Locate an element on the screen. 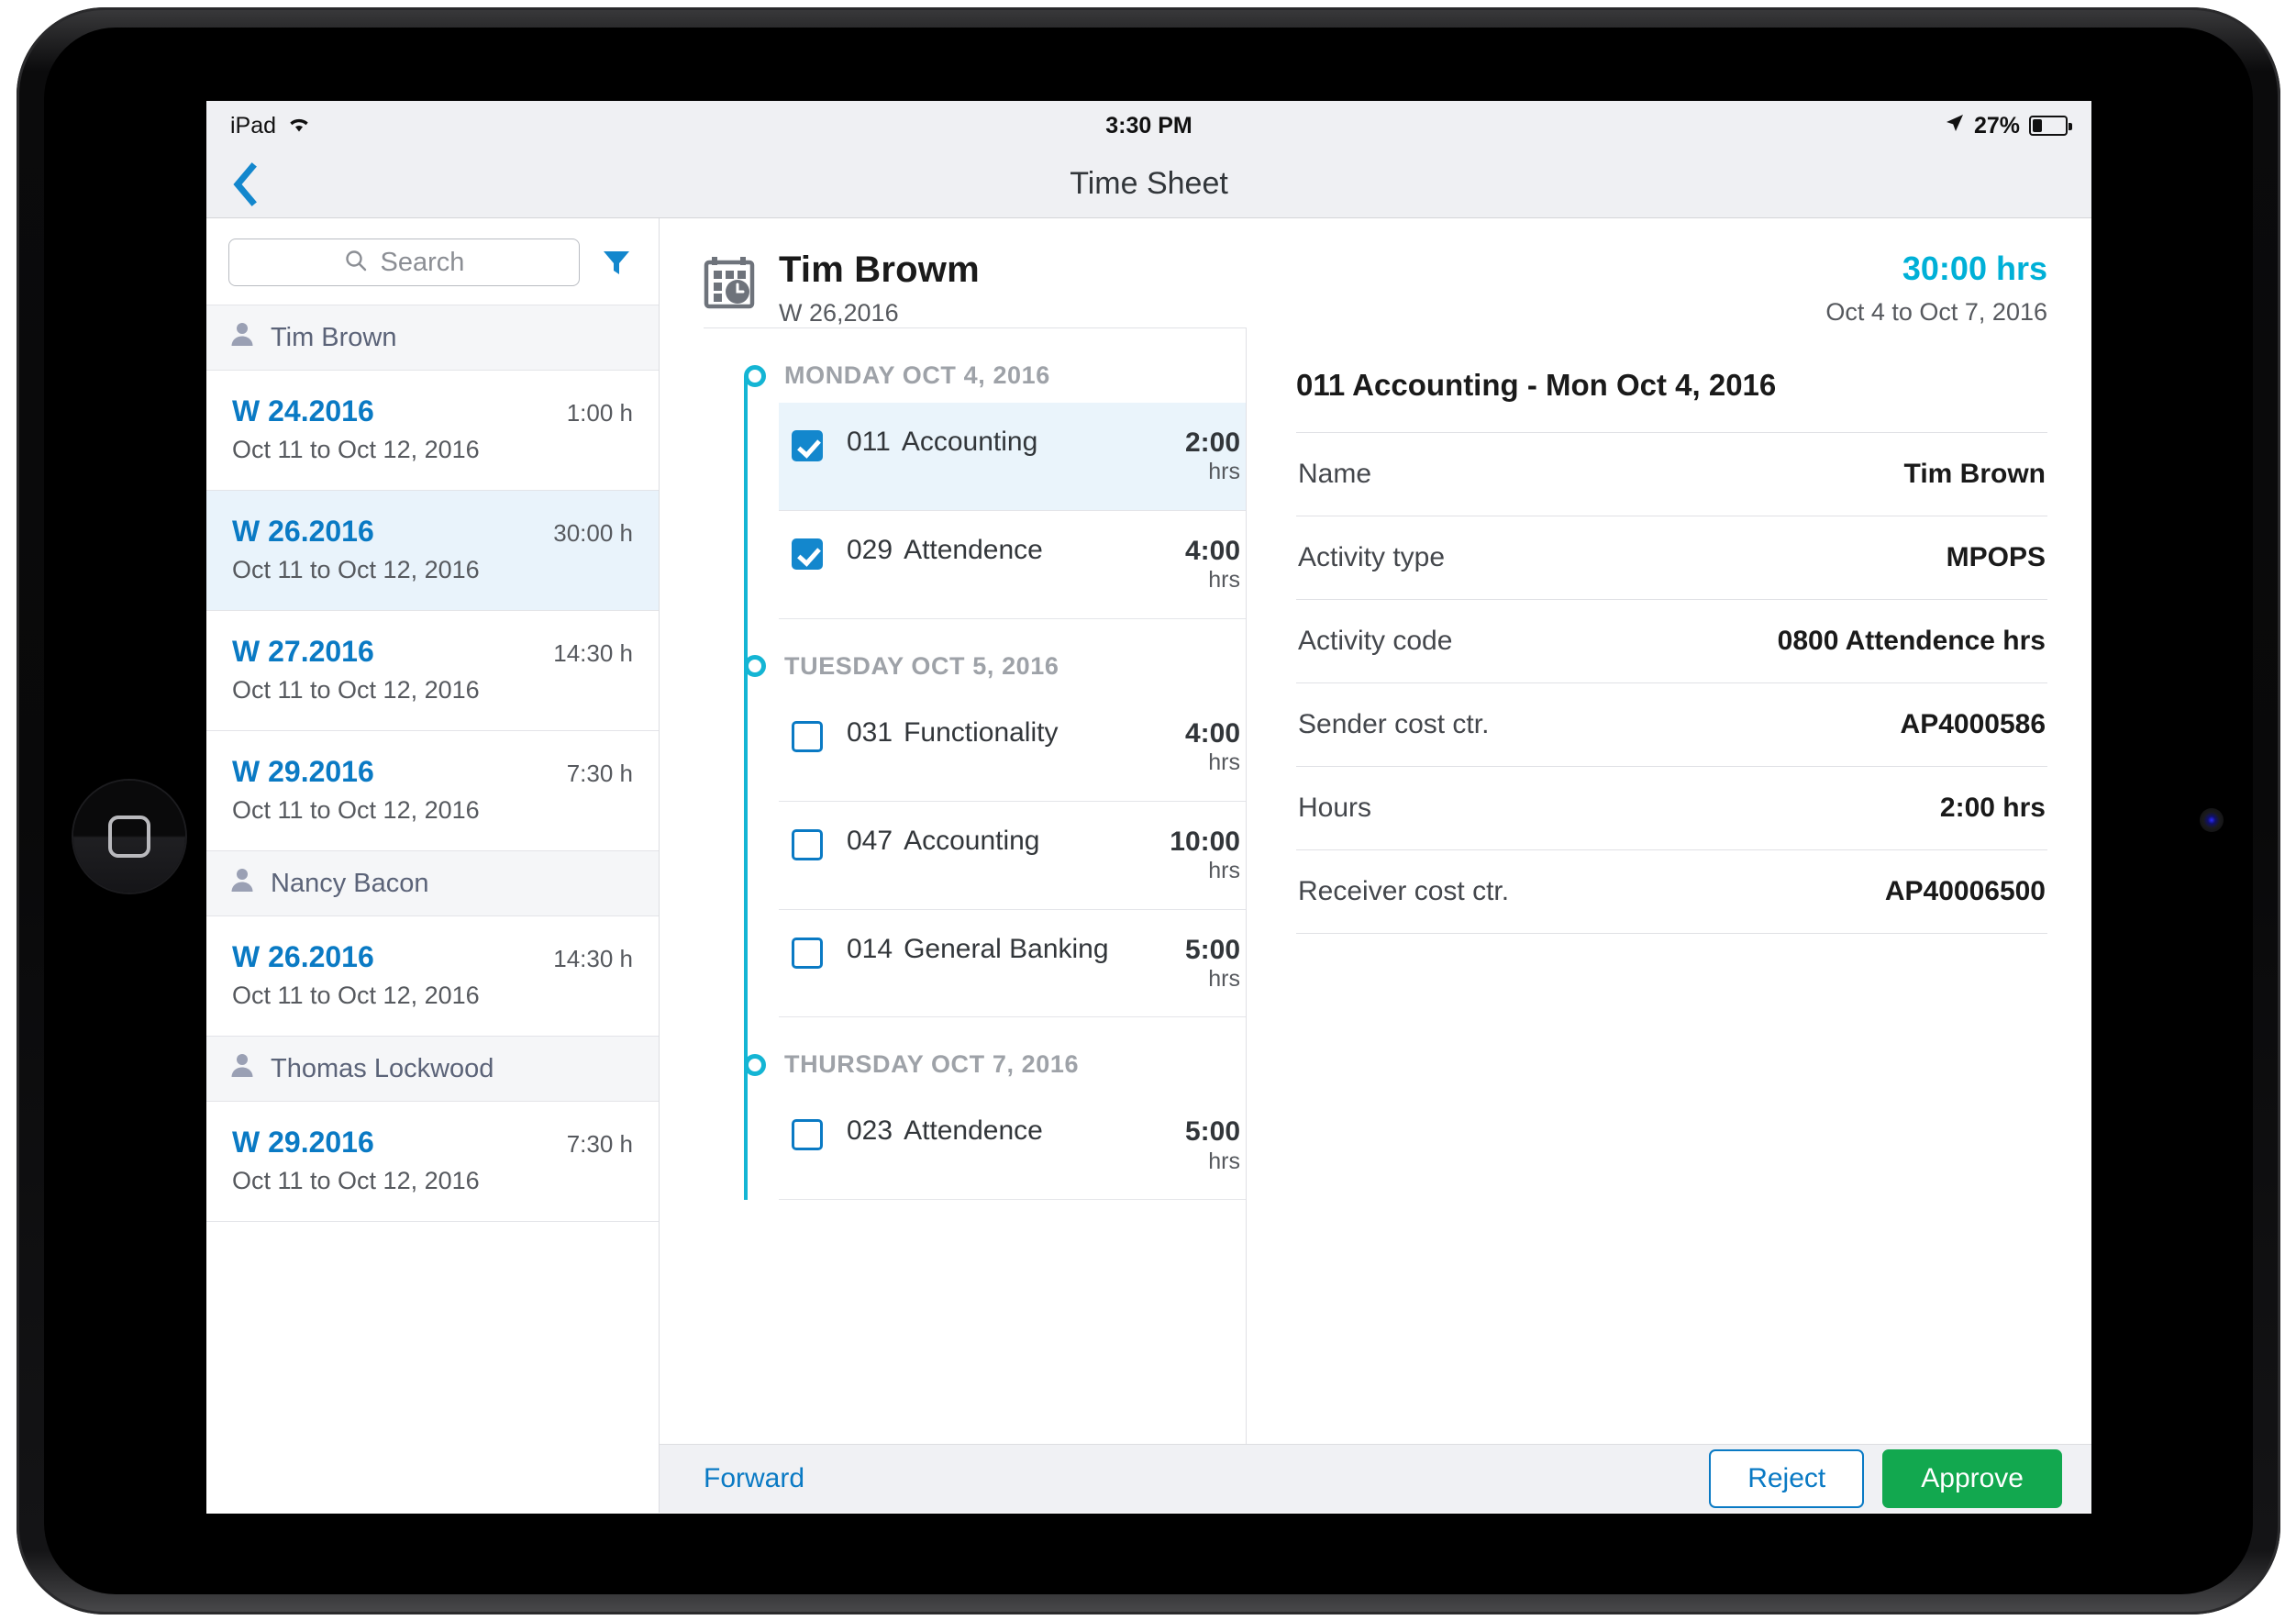  timesheet-hours: 1:00 h is located at coordinates (599, 413).